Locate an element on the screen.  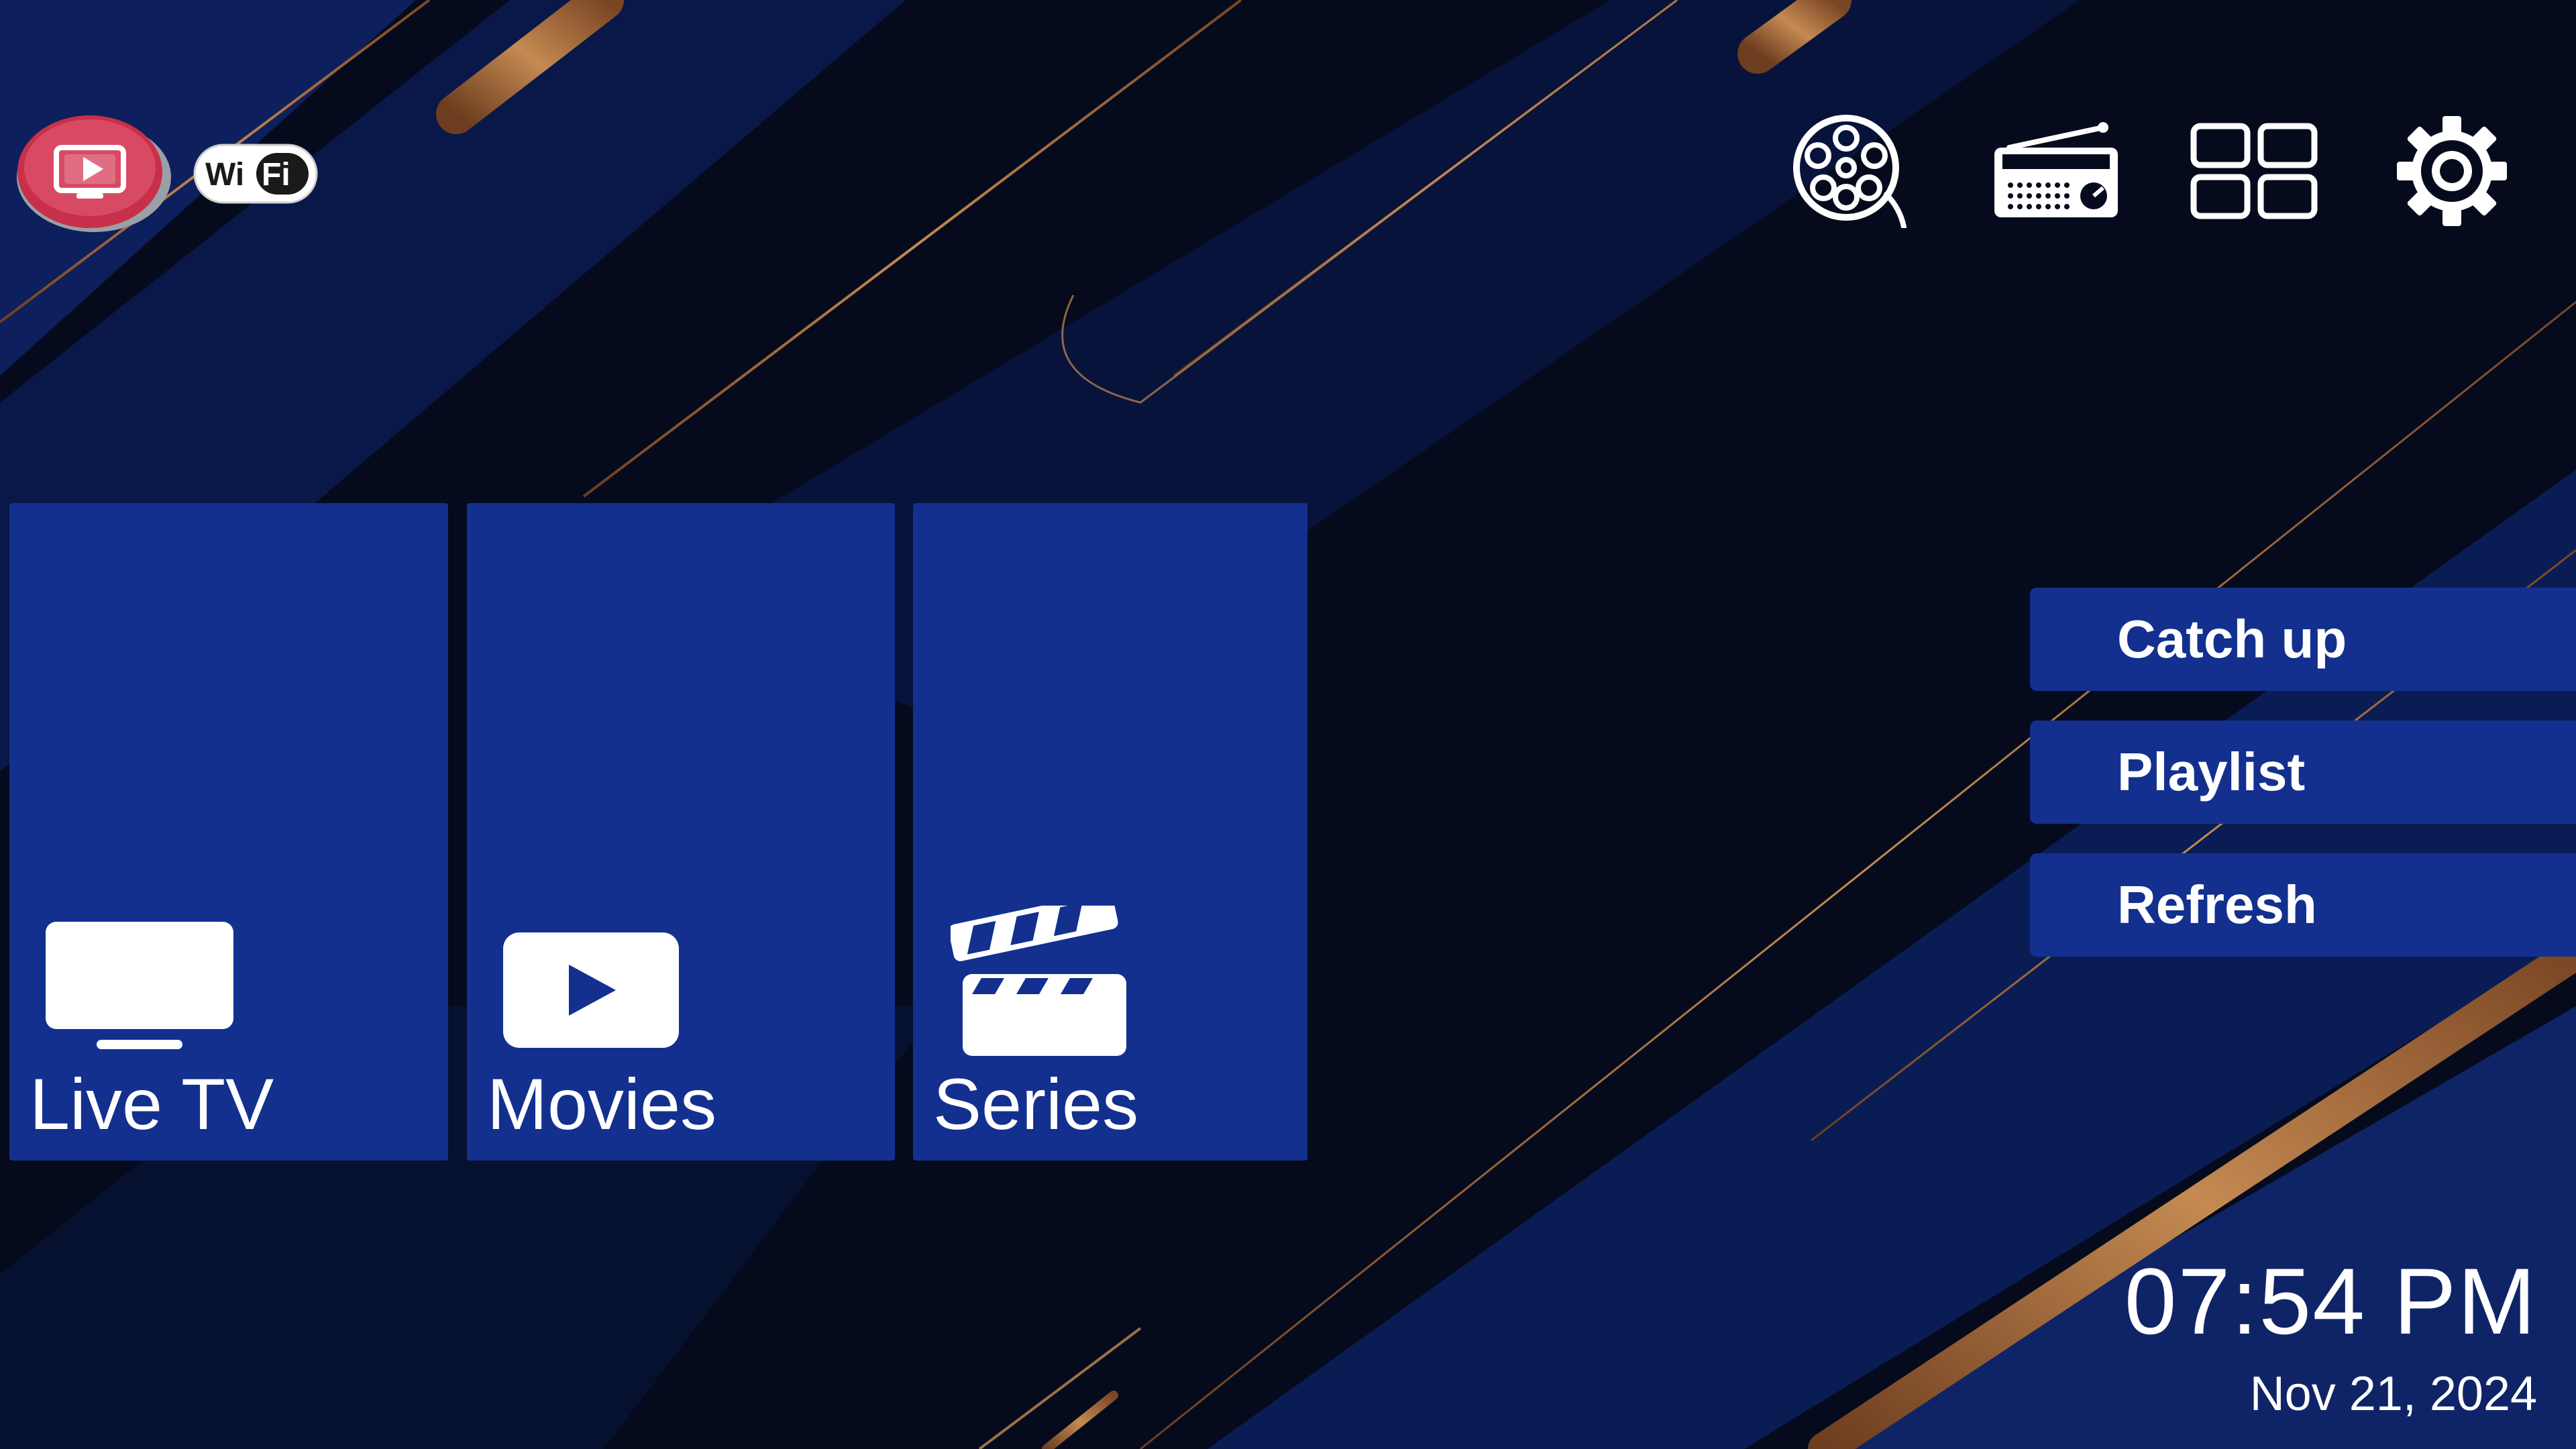
catch-up-button: Catch up is located at coordinates (2303, 639).